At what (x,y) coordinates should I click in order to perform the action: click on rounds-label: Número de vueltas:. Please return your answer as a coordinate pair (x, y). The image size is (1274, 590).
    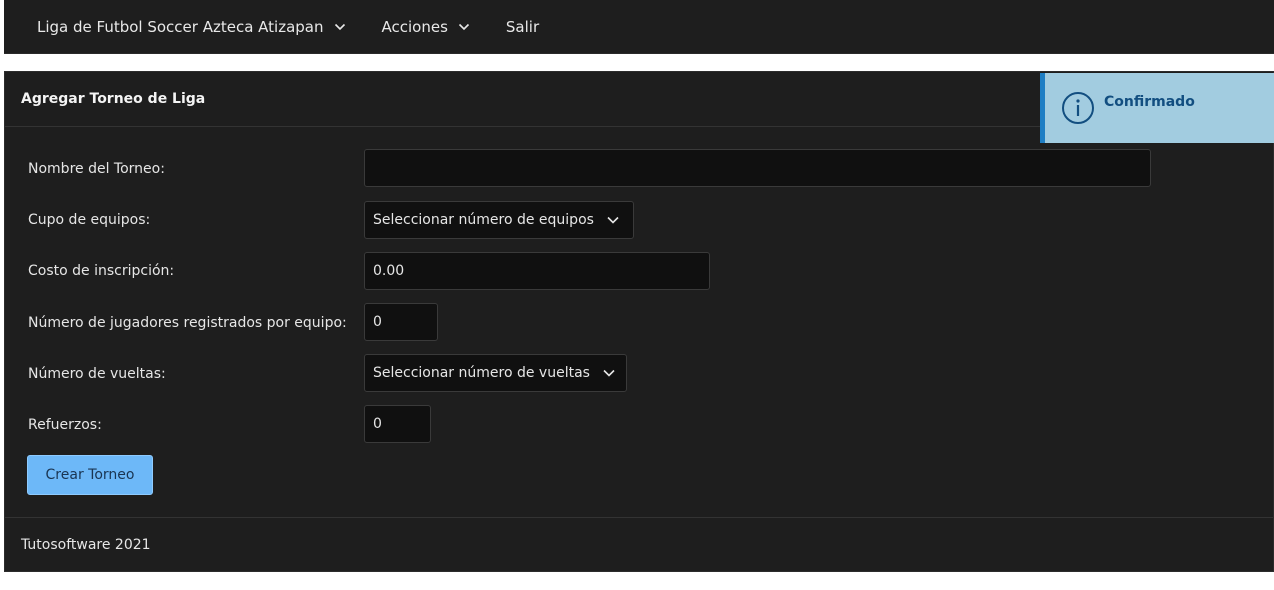
    Looking at the image, I should click on (97, 374).